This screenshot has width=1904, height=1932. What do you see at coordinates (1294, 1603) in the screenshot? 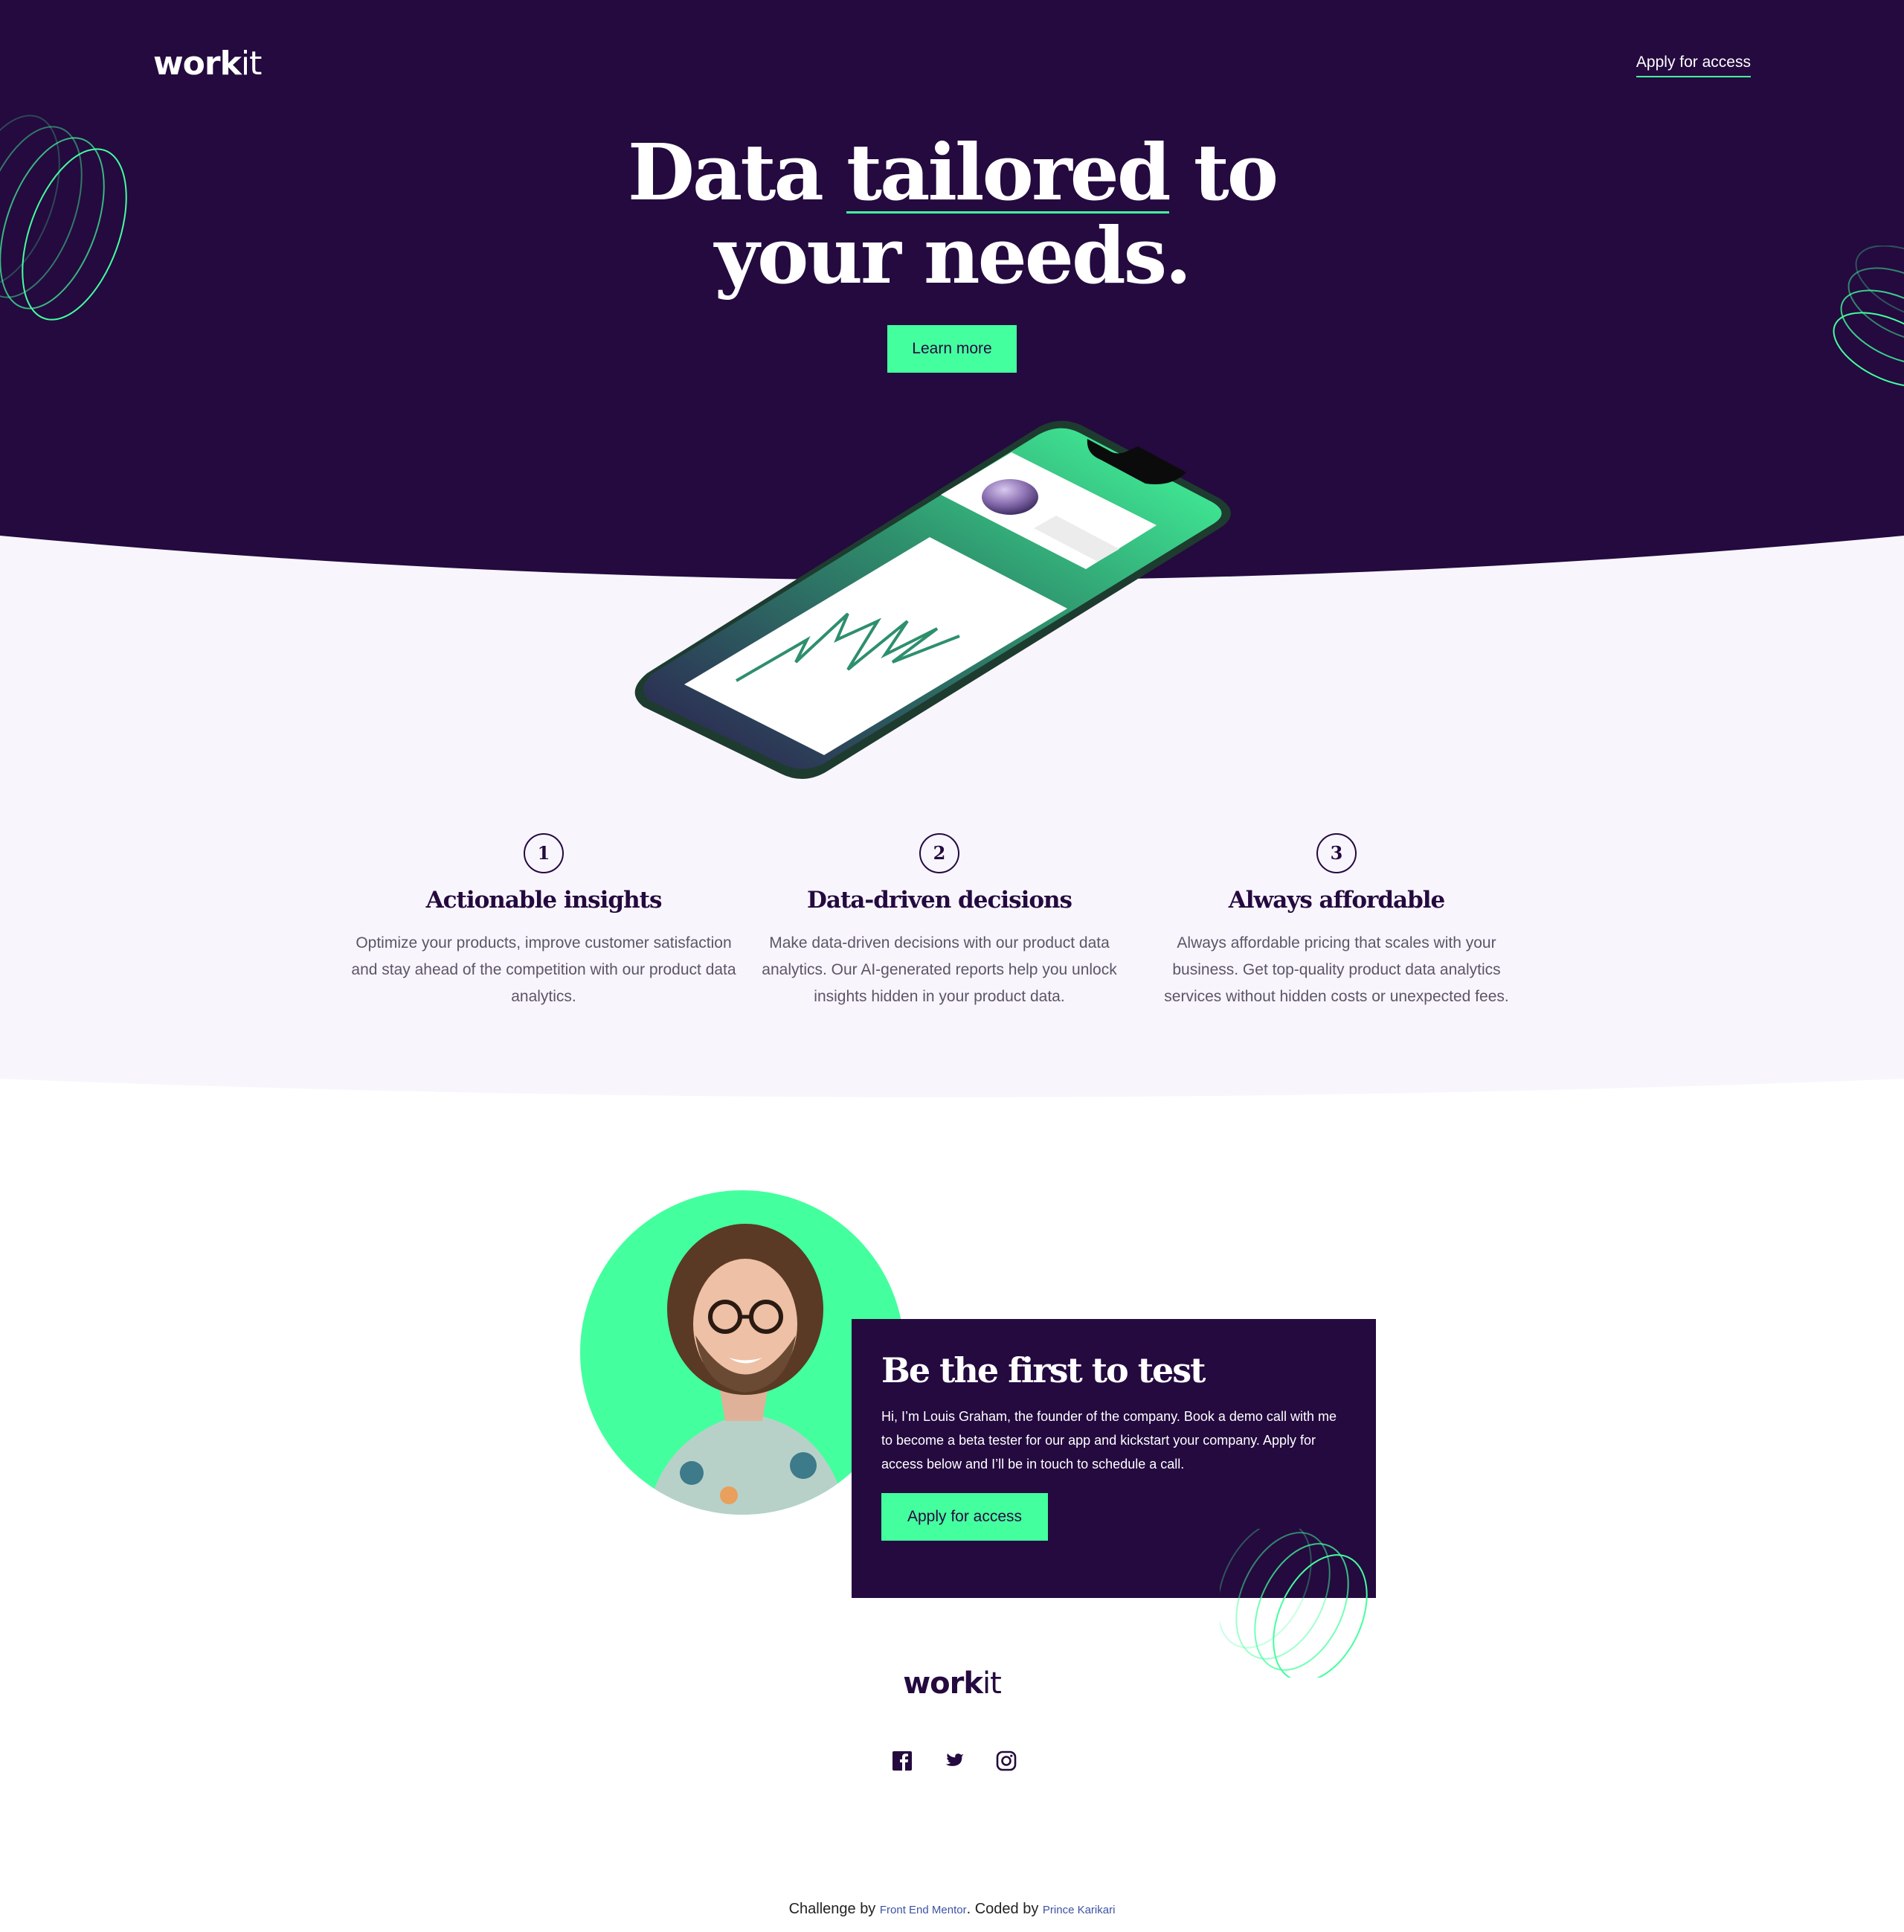
I see `rings-decoration-card` at bounding box center [1294, 1603].